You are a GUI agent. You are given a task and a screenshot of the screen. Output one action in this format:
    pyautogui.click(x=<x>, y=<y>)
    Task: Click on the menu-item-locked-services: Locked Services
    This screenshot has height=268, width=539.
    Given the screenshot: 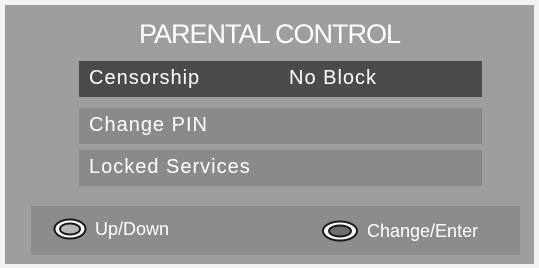 What is the action you would take?
    pyautogui.click(x=280, y=168)
    